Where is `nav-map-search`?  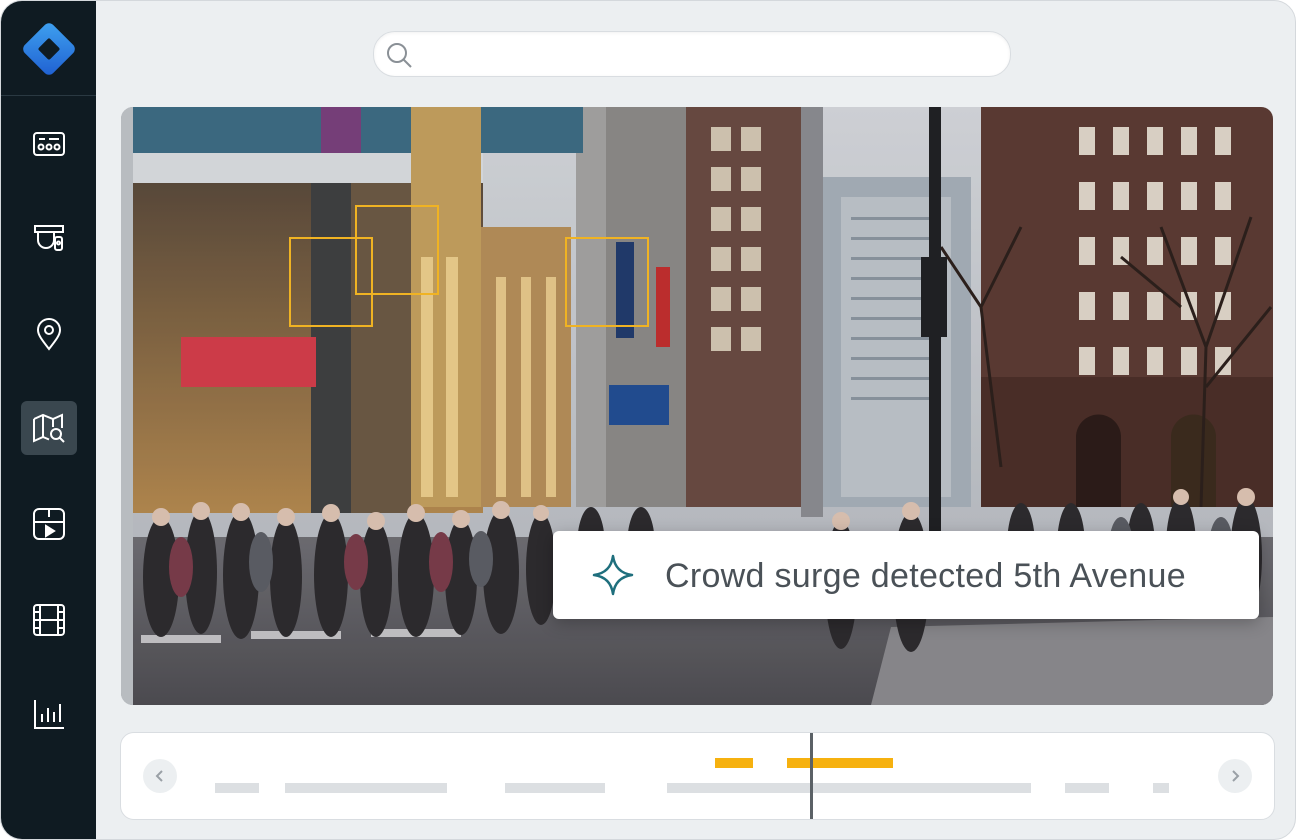 nav-map-search is located at coordinates (49, 428).